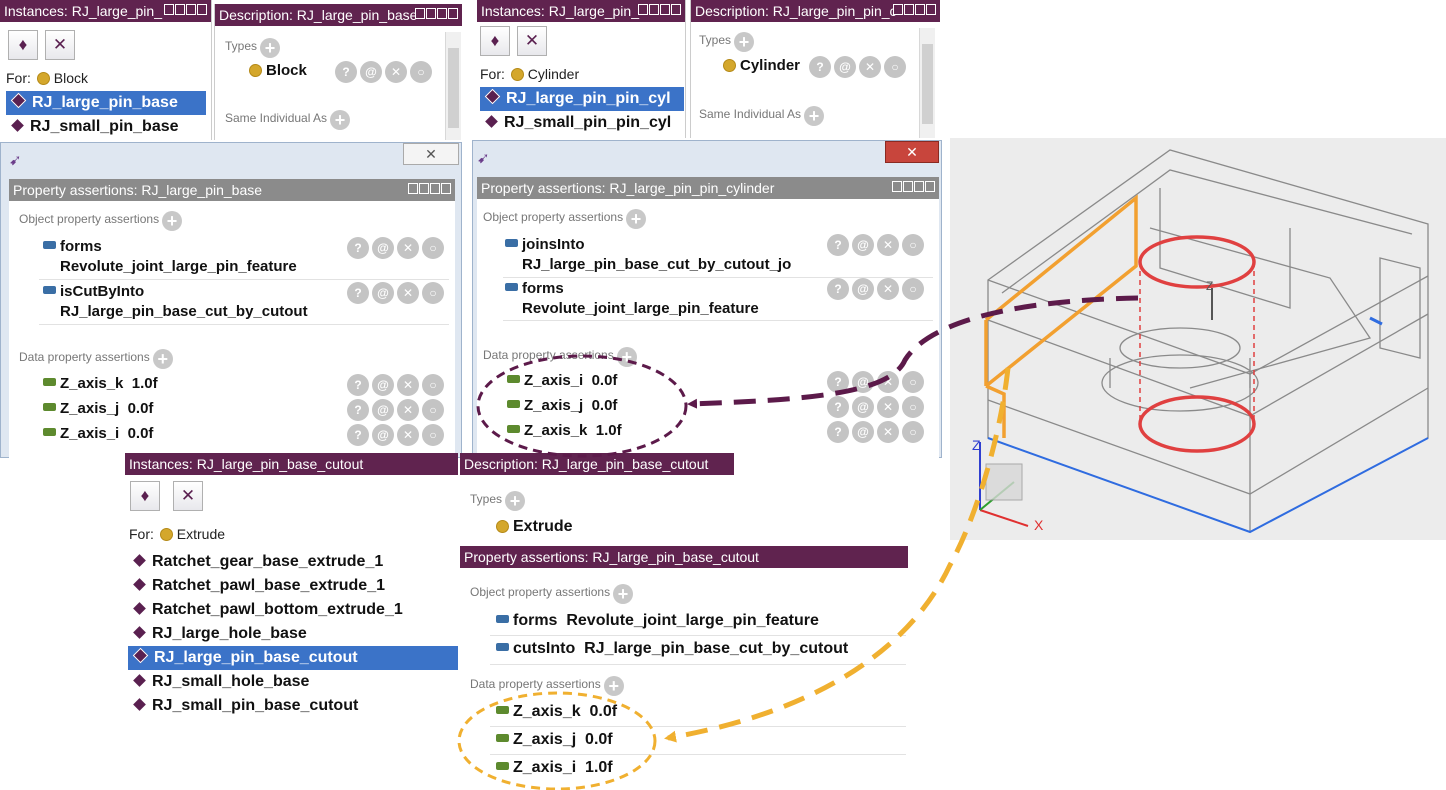 The width and height of the screenshot is (1446, 790). I want to click on data-prop-row: Z_axis_k 1.0f, so click(100, 383).